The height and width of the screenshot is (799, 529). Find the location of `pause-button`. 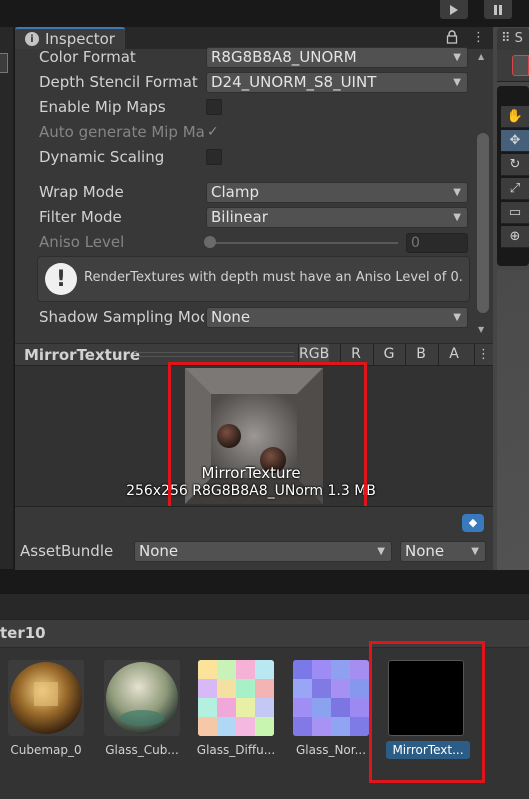

pause-button is located at coordinates (498, 9).